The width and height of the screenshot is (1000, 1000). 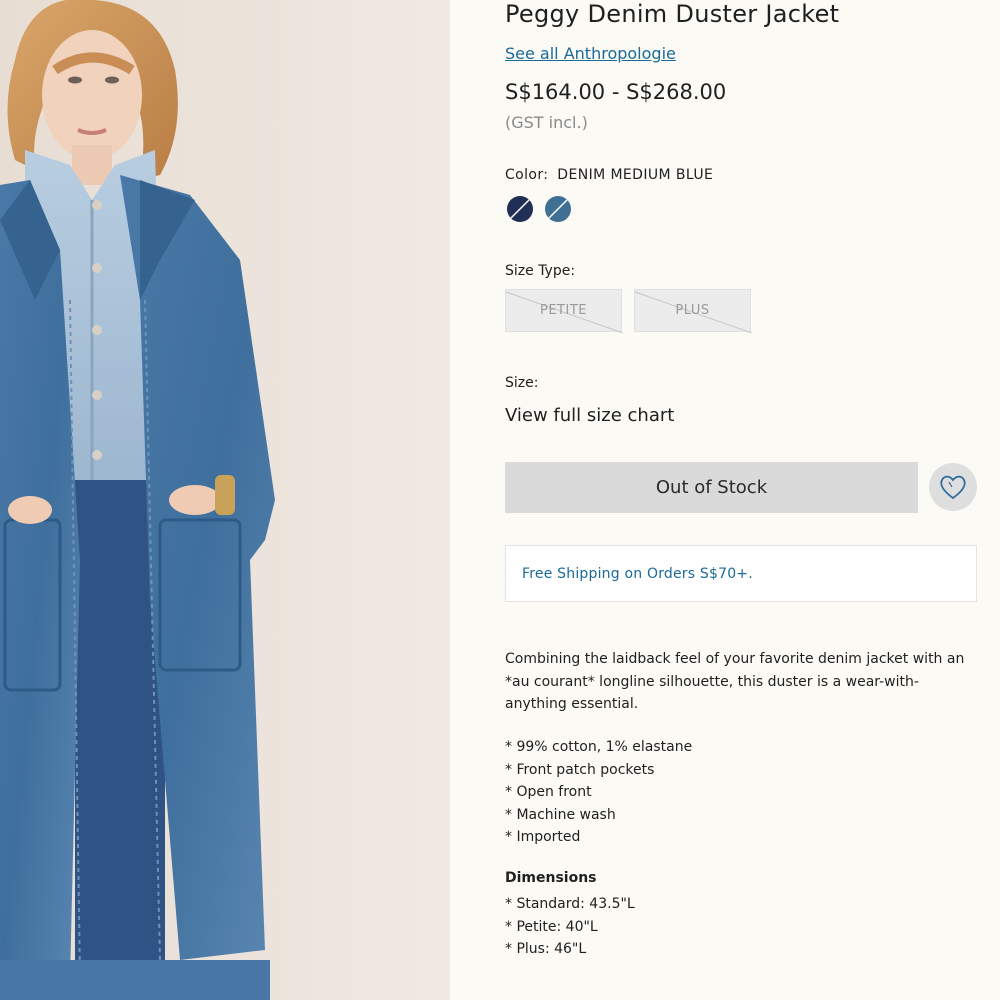 What do you see at coordinates (599, 747) in the screenshot?
I see `feature-item: * 99% cotton, 1% elastane` at bounding box center [599, 747].